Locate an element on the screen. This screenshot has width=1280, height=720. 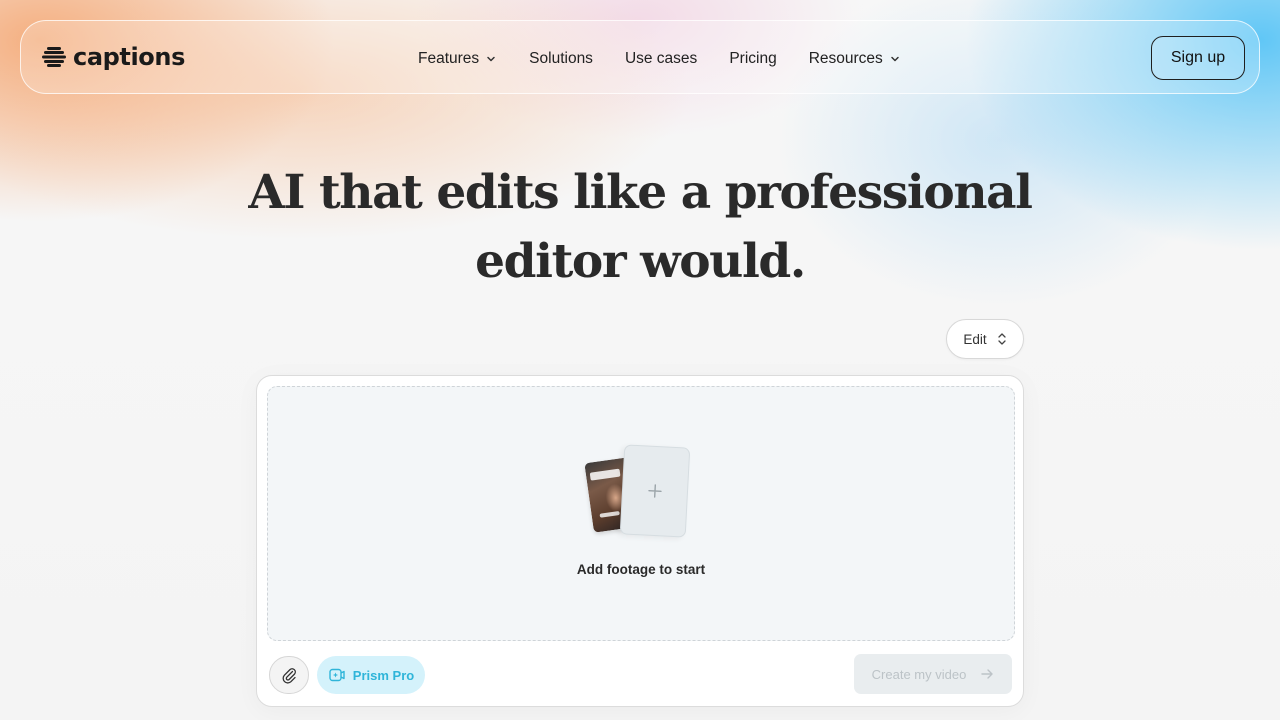
attach-button is located at coordinates (289, 675).